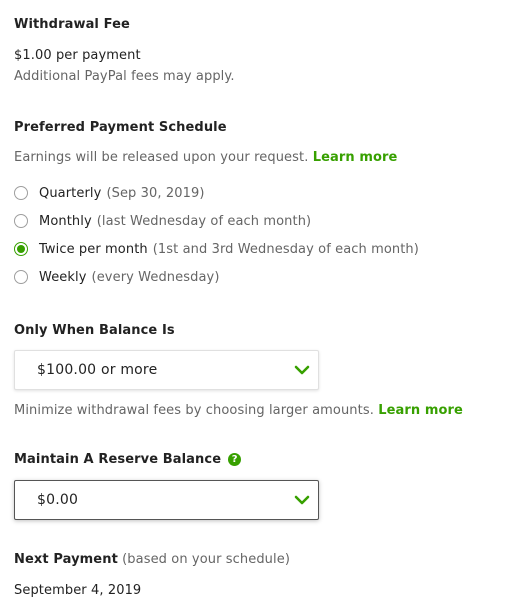 The height and width of the screenshot is (616, 513). Describe the element at coordinates (93, 249) in the screenshot. I see `schedule-option-label: Twice per month` at that location.